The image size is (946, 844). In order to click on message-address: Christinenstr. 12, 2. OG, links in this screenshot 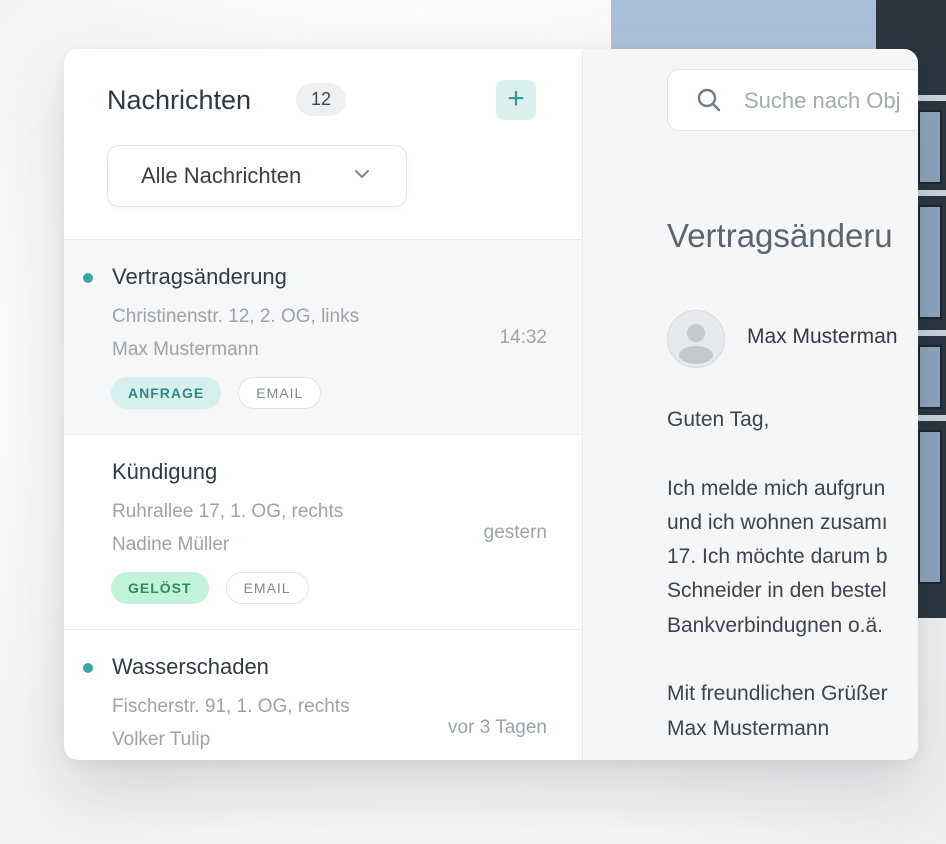, I will do `click(236, 316)`.